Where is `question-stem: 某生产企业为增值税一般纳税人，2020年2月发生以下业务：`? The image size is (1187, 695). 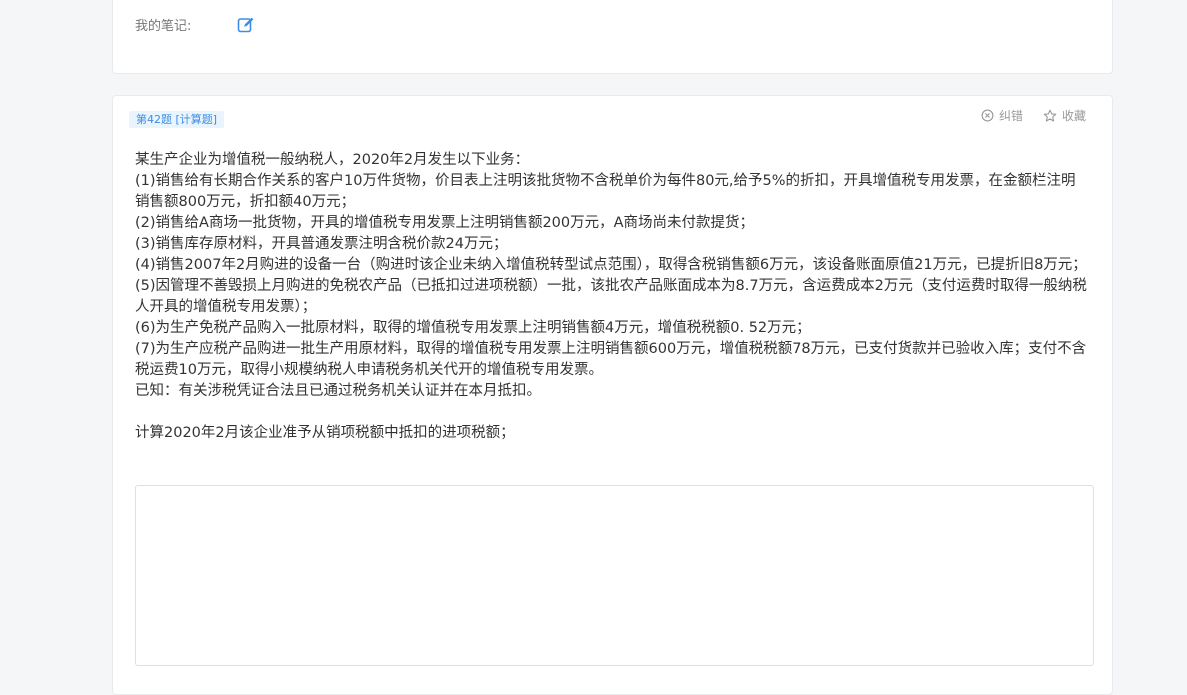 question-stem: 某生产企业为增值税一般纳税人，2020年2月发生以下业务： is located at coordinates (332, 160).